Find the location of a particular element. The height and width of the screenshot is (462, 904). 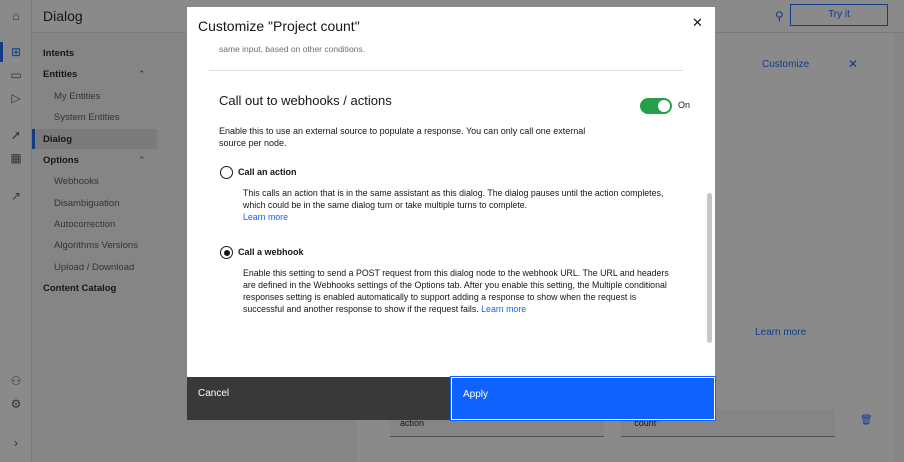

apply-button: Apply is located at coordinates (583, 398).